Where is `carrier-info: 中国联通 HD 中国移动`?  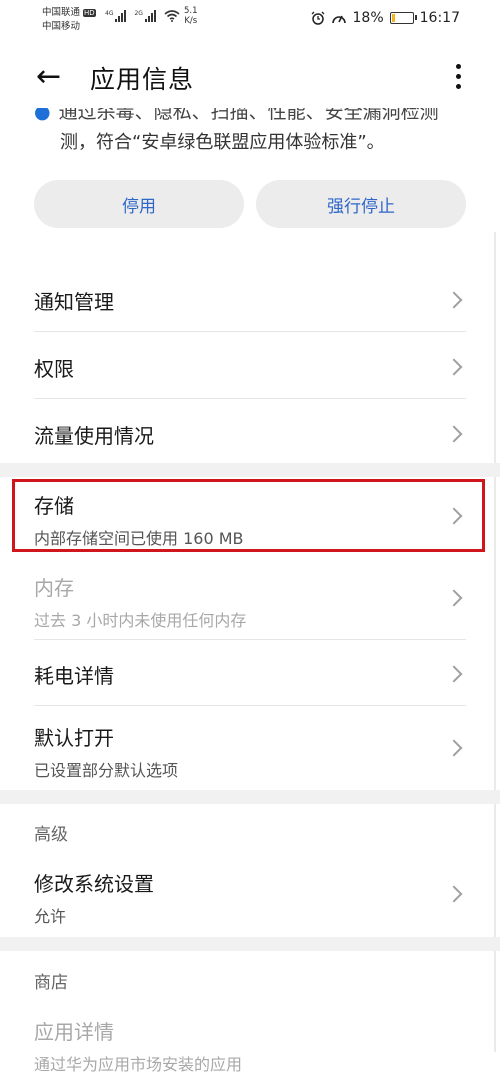 carrier-info: 中国联通 HD 中国移动 is located at coordinates (69, 19).